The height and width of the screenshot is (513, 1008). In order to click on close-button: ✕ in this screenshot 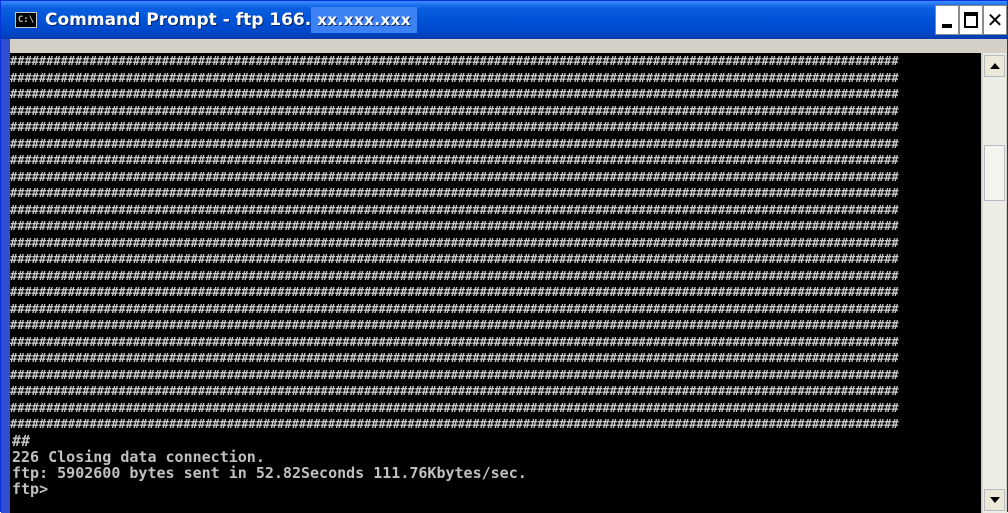, I will do `click(995, 20)`.